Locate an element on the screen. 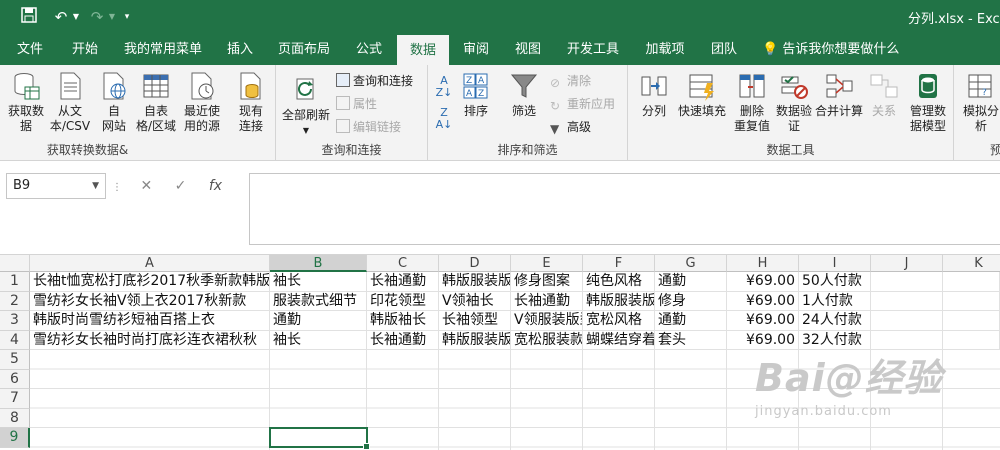 The width and height of the screenshot is (1000, 450). column-header: A is located at coordinates (150, 263).